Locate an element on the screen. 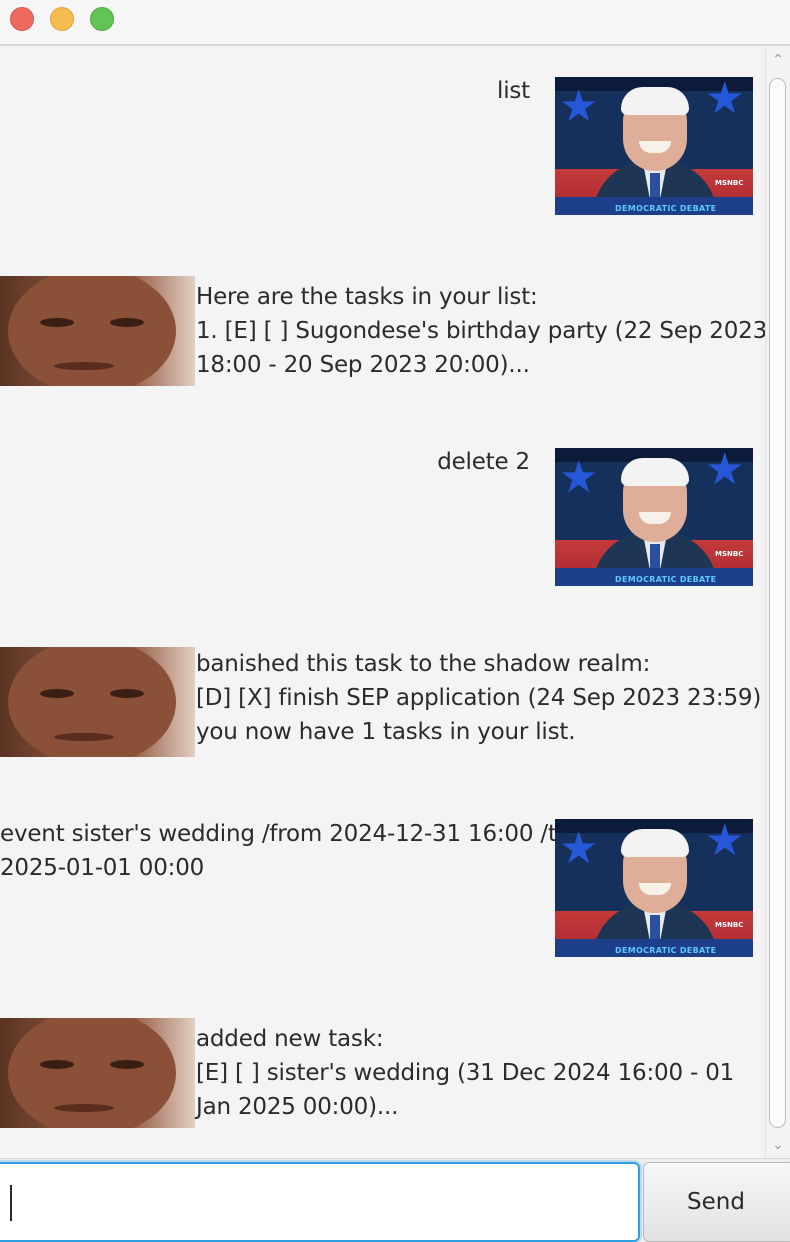  user-input-field is located at coordinates (320, 1202).